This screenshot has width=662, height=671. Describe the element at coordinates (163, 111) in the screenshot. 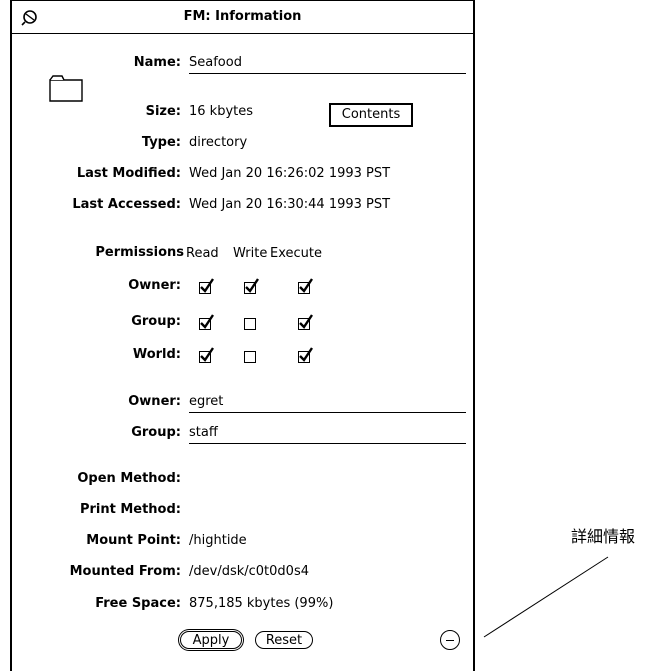

I see `size-label: Size:` at that location.